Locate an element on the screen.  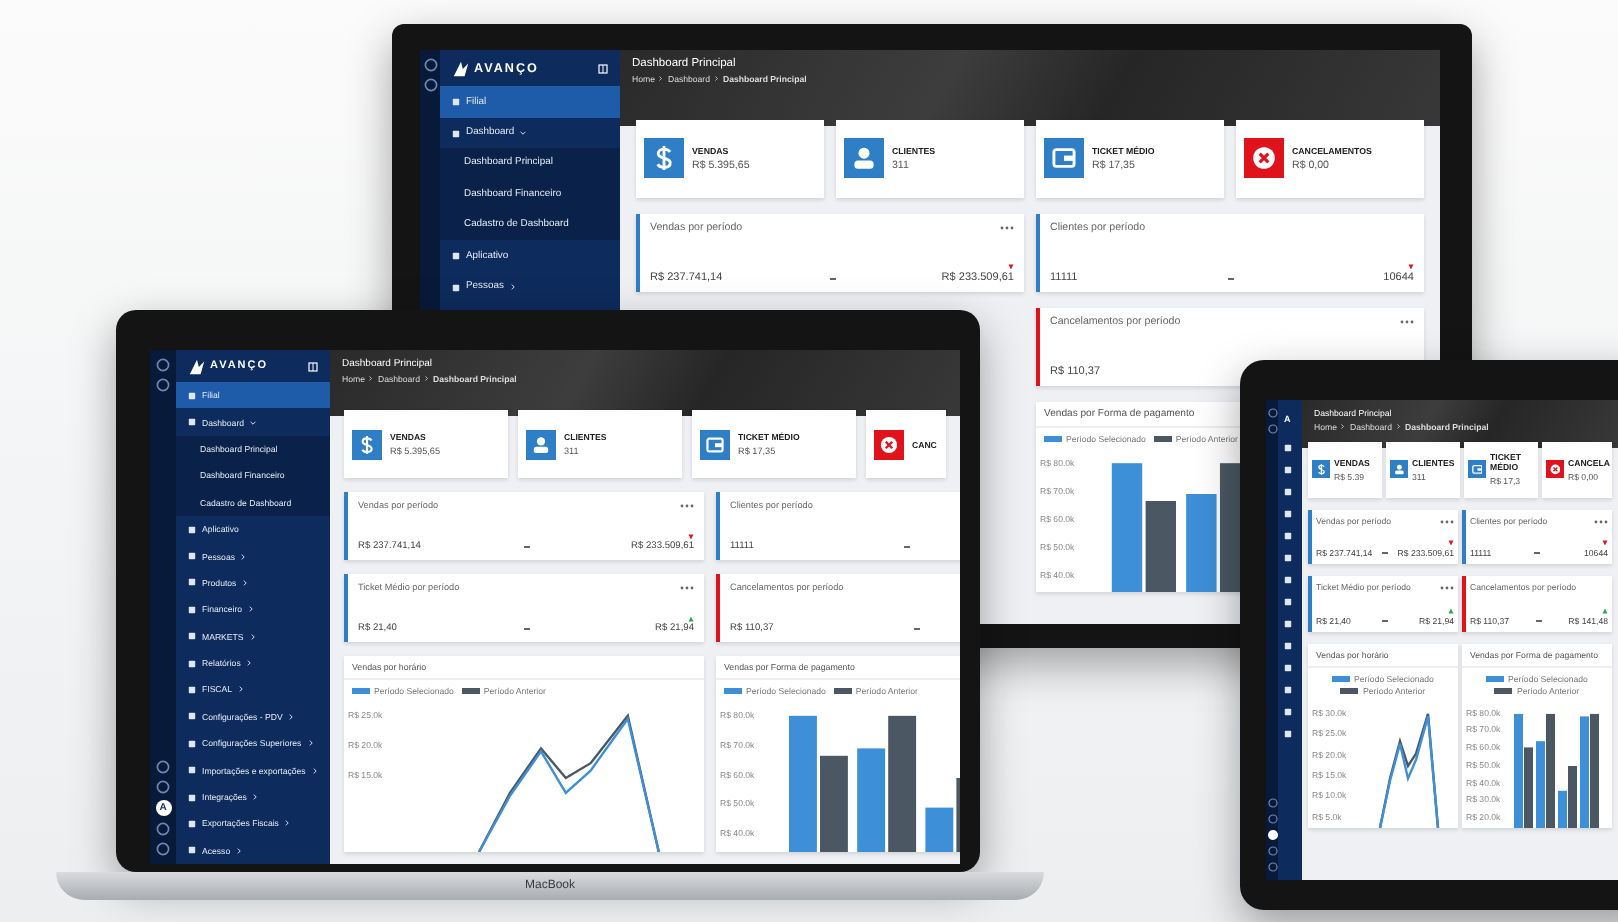
avatar-icon is located at coordinates (1272, 835).